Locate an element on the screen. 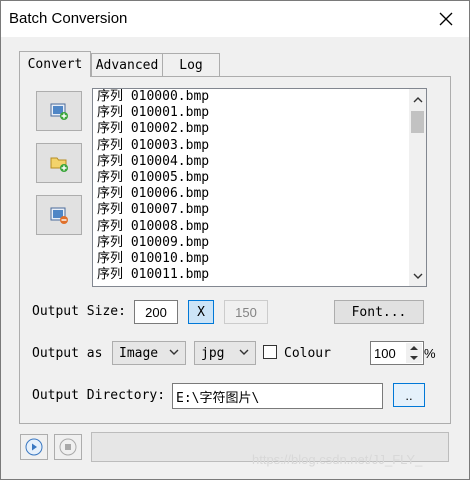 This screenshot has height=480, width=470. file-list-item: 序列 010005.bmp is located at coordinates (259, 178).